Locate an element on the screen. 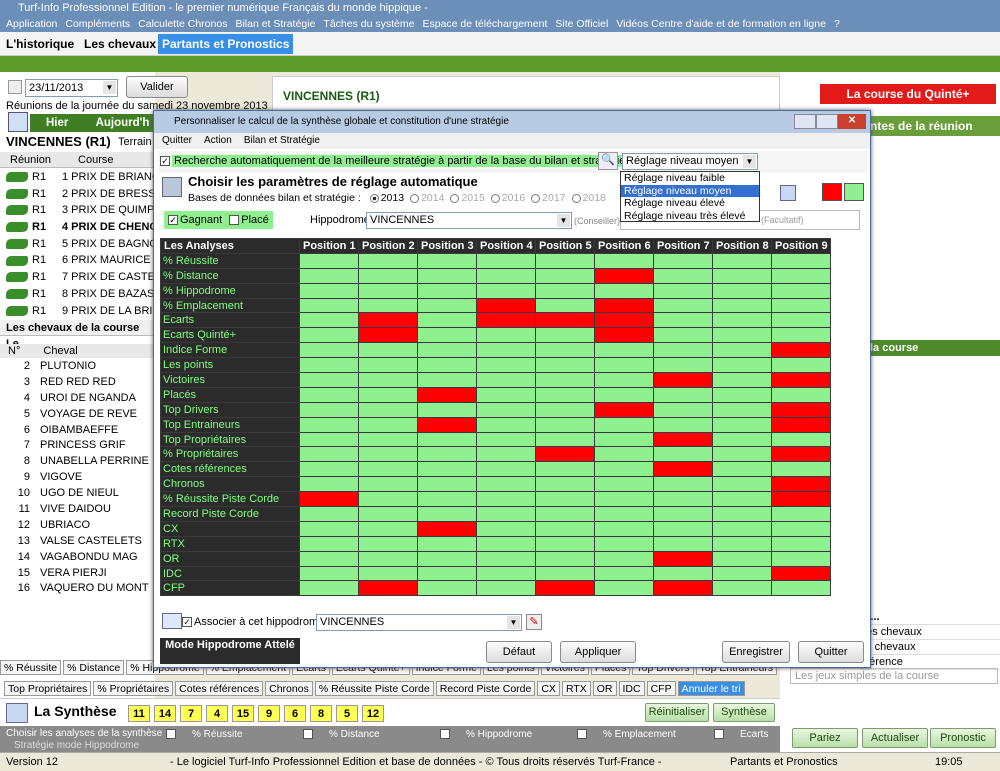  year-radio: 2015 is located at coordinates (467, 198).